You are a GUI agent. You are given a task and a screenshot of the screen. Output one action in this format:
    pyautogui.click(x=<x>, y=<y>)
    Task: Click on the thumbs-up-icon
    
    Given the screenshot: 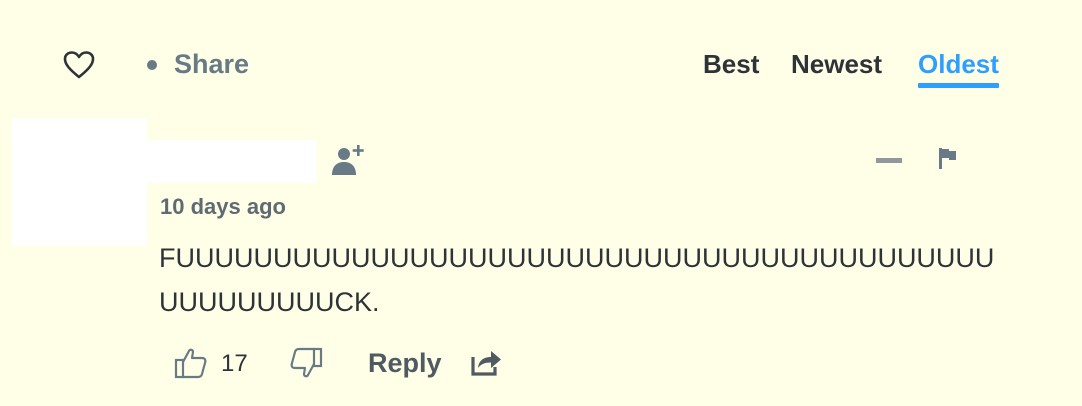 What is the action you would take?
    pyautogui.click(x=191, y=363)
    